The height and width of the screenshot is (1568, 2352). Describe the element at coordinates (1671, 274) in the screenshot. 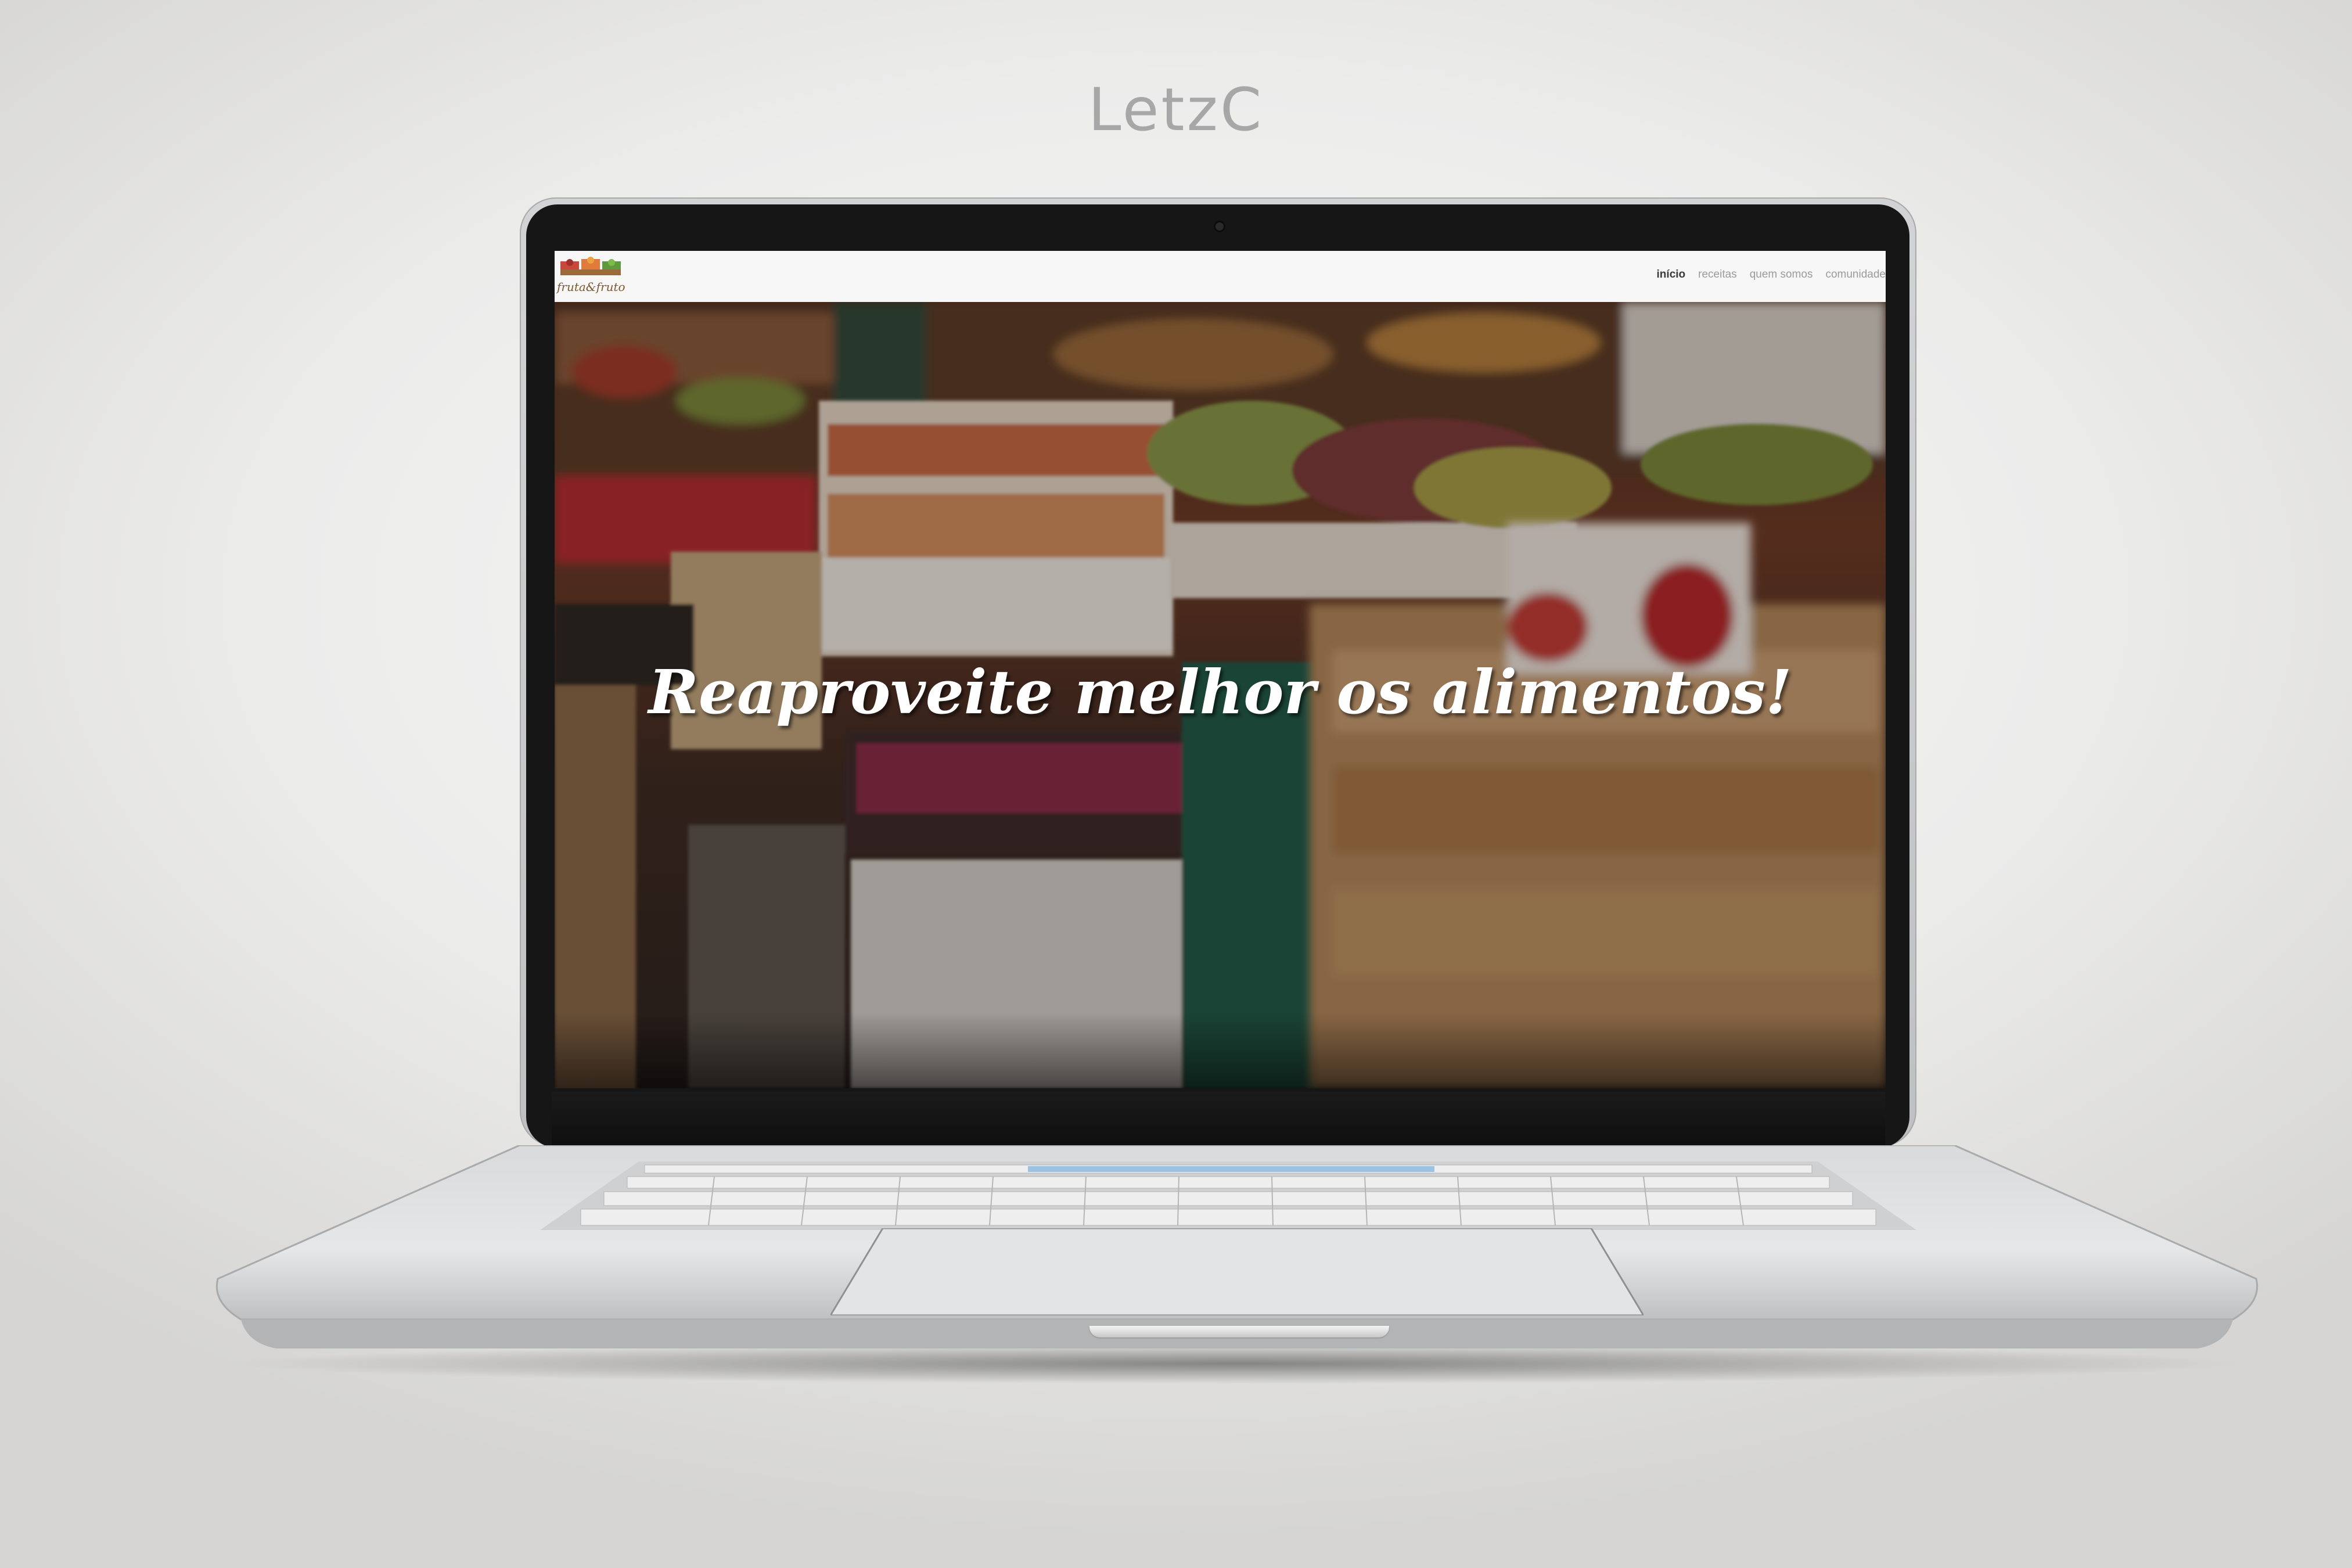

I see `nav-item-inicio: início` at that location.